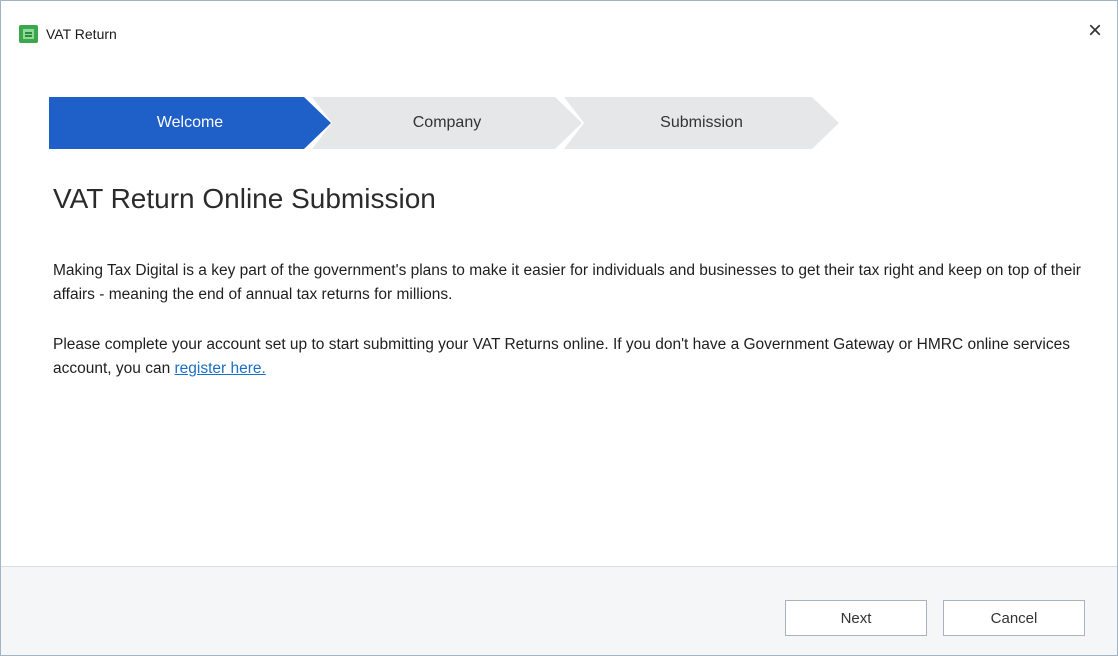 The width and height of the screenshot is (1118, 656). What do you see at coordinates (559, 611) in the screenshot?
I see `dialog-footer: Next Cancel` at bounding box center [559, 611].